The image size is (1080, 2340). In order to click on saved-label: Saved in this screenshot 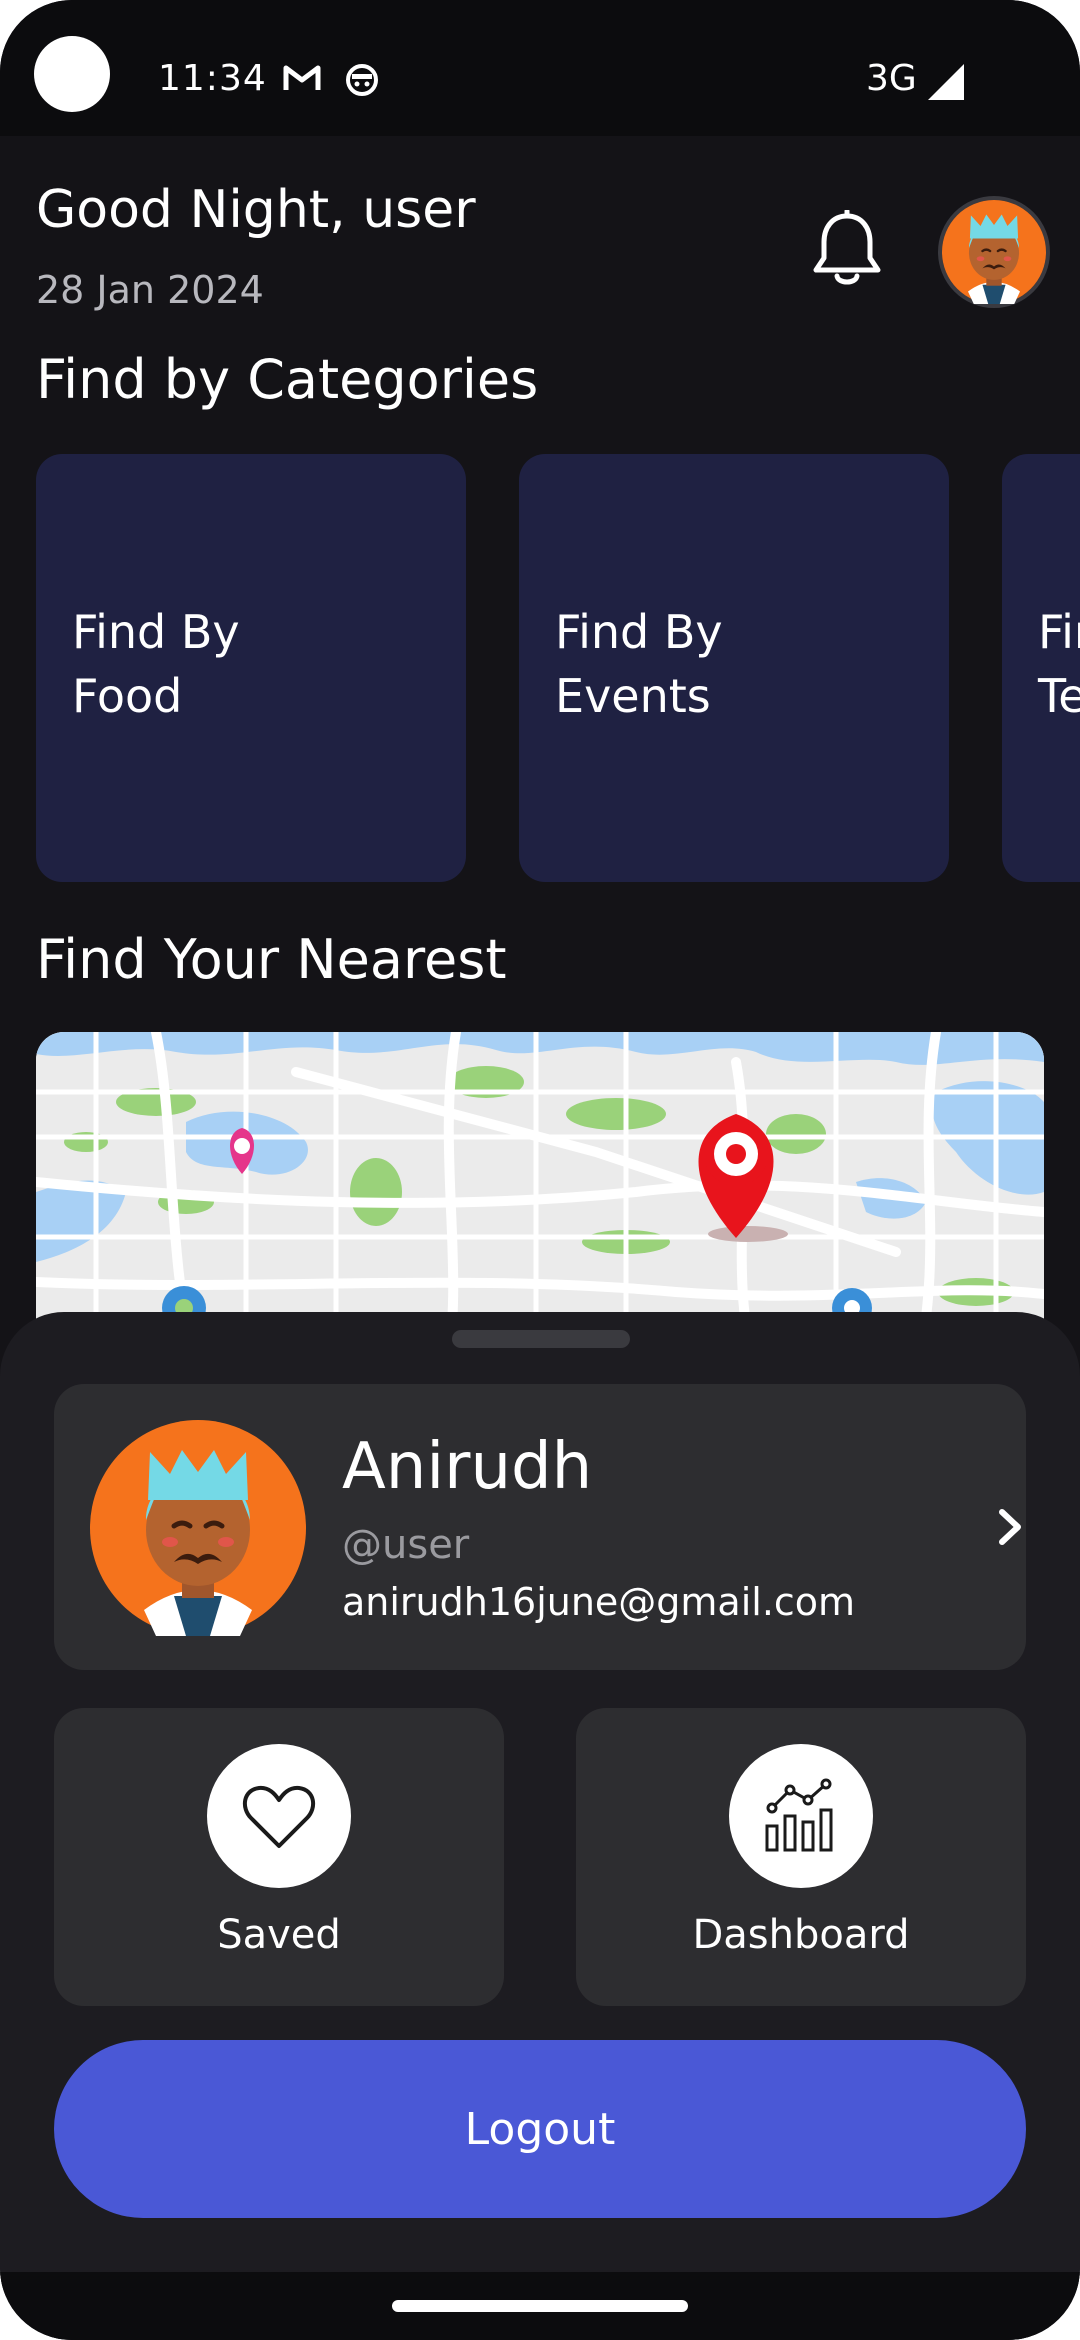, I will do `click(279, 1935)`.